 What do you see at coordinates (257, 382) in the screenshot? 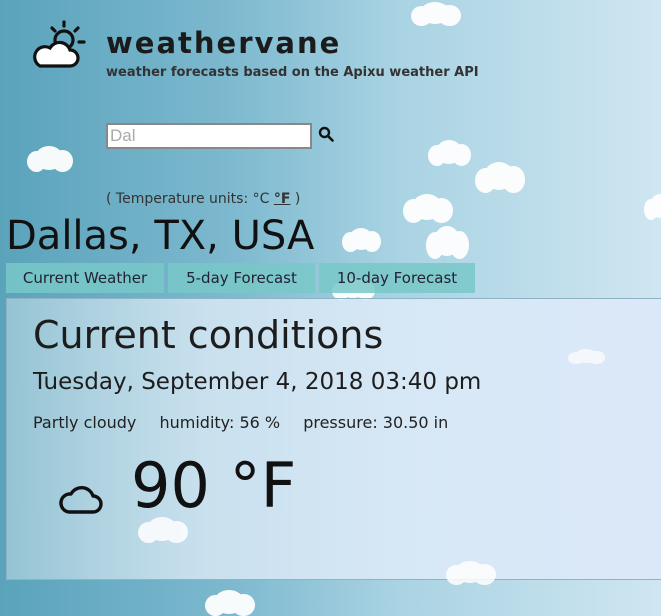
I see `observation-datetime: Tuesday, September 4, 2018 03:40 pm` at bounding box center [257, 382].